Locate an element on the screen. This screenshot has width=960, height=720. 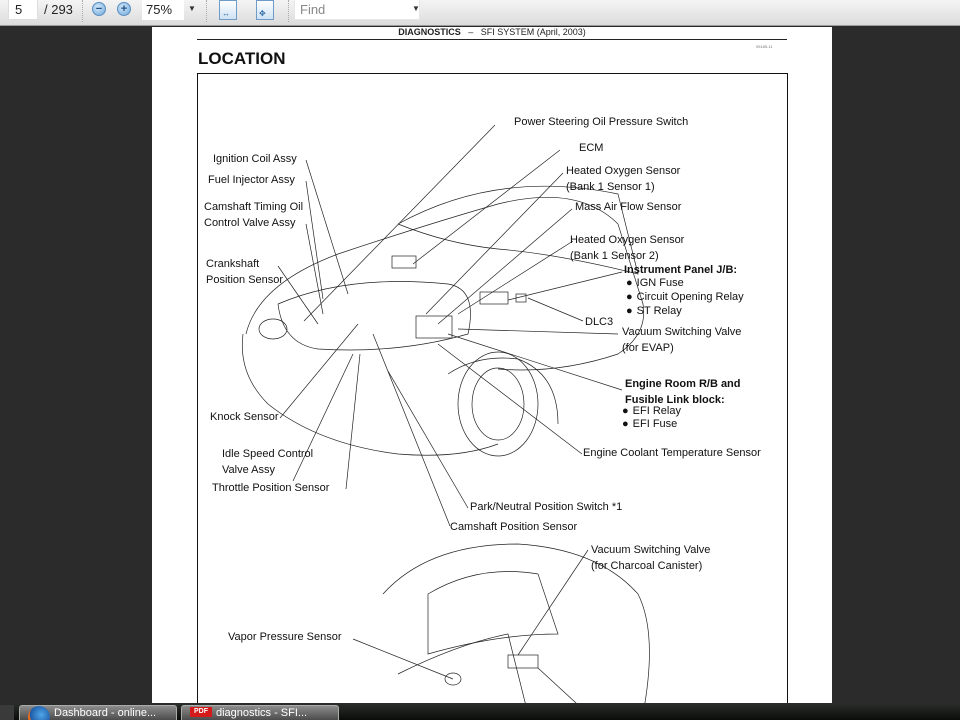
label-ecm: ECM is located at coordinates (591, 148).